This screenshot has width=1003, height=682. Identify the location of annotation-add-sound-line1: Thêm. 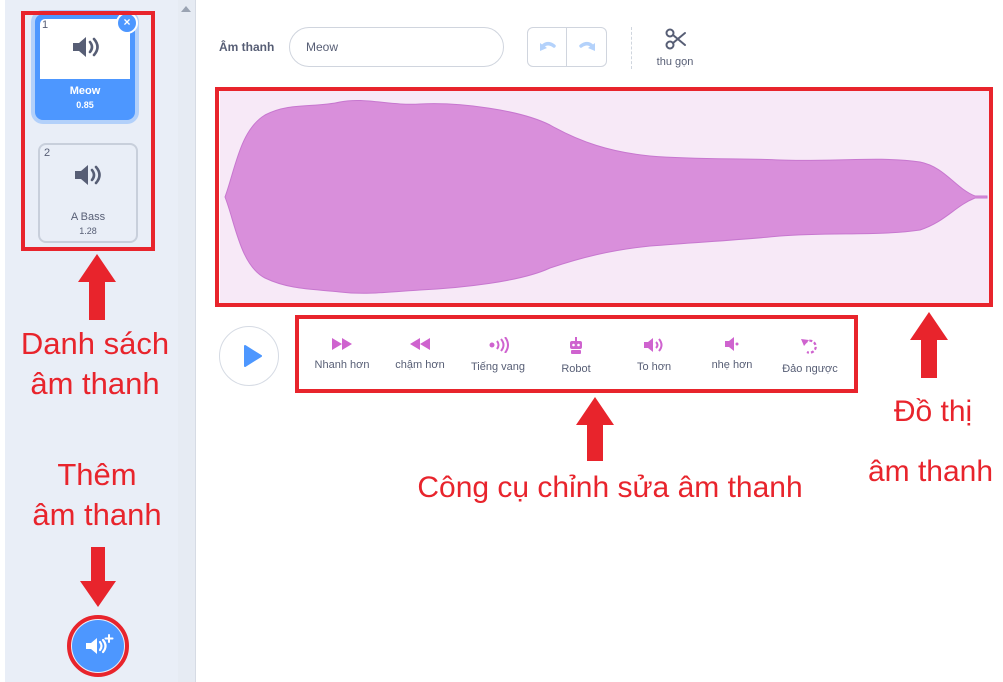
(97, 474).